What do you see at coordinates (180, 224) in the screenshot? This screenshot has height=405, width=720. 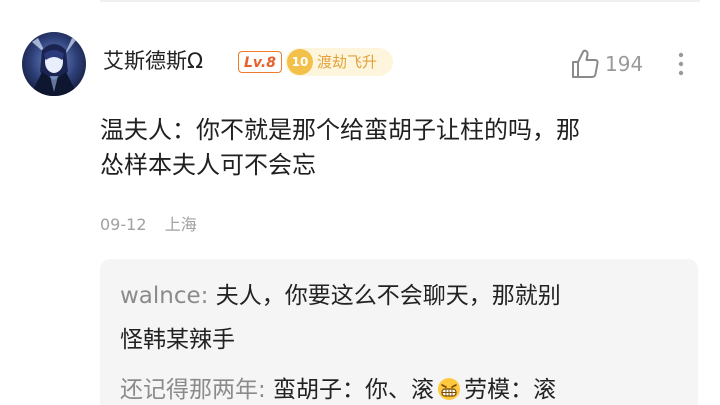 I see `comment-location: 上海` at bounding box center [180, 224].